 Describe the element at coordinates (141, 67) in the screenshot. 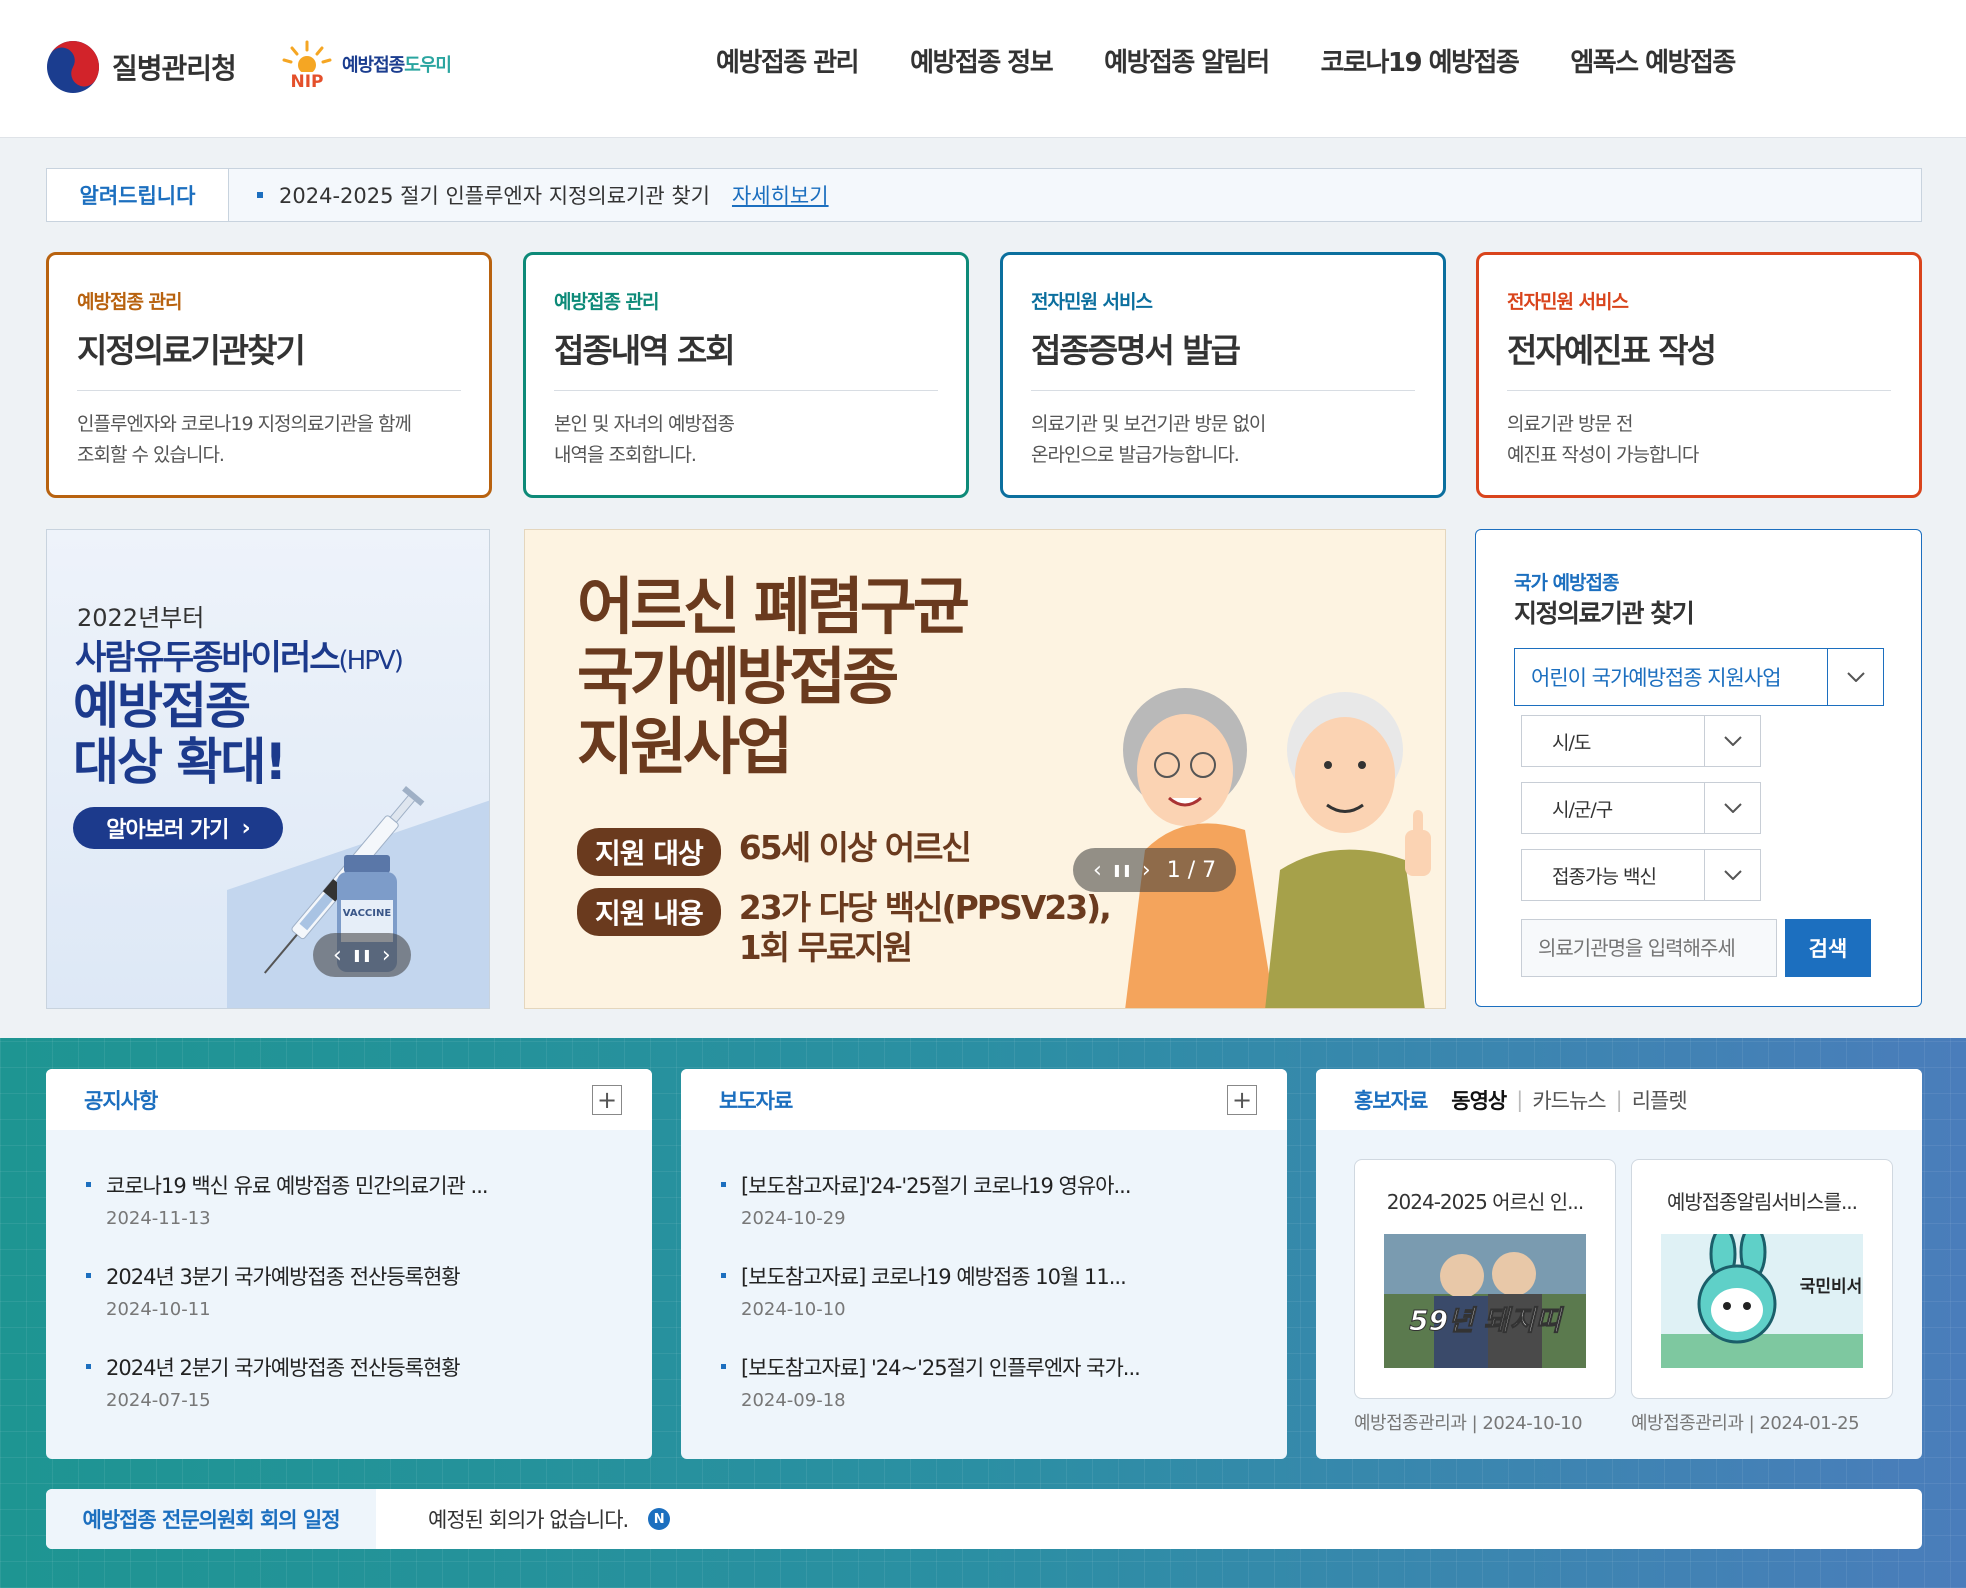

I see `kdca-logo: 질병관리청` at that location.